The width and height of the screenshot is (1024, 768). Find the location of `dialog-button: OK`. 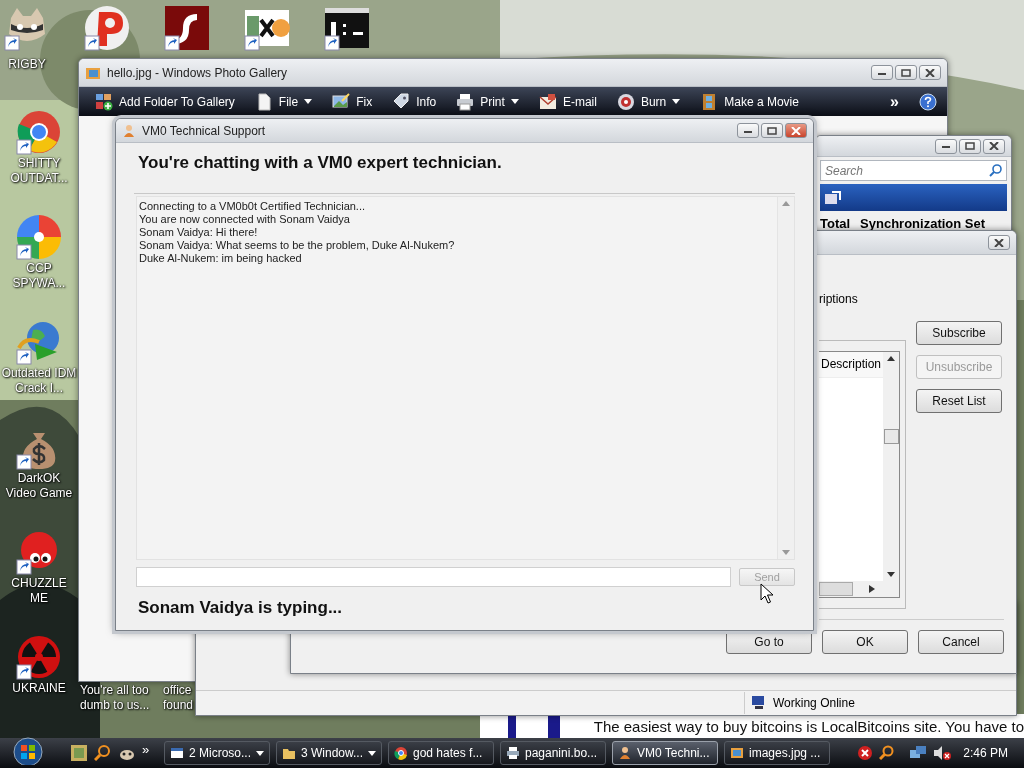

dialog-button: OK is located at coordinates (865, 642).